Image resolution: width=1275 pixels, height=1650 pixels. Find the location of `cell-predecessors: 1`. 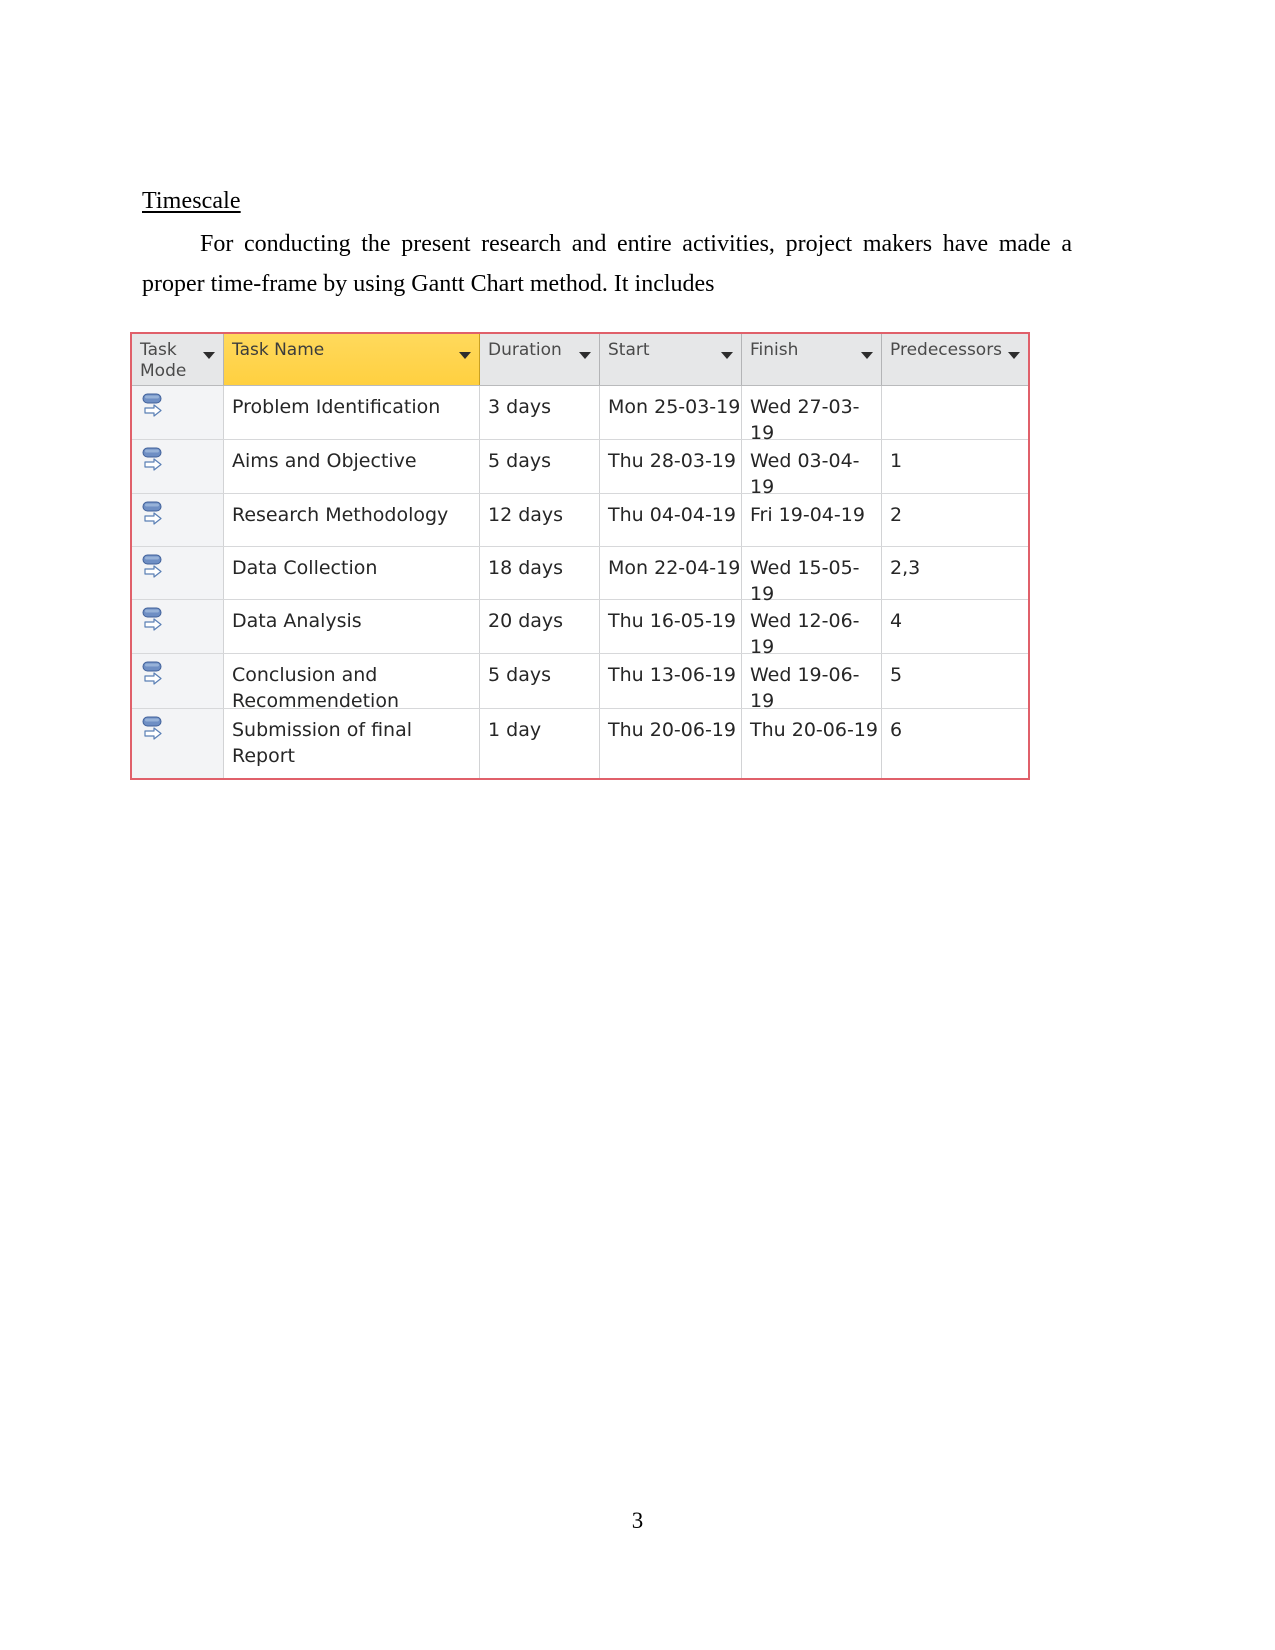

cell-predecessors: 1 is located at coordinates (955, 466).